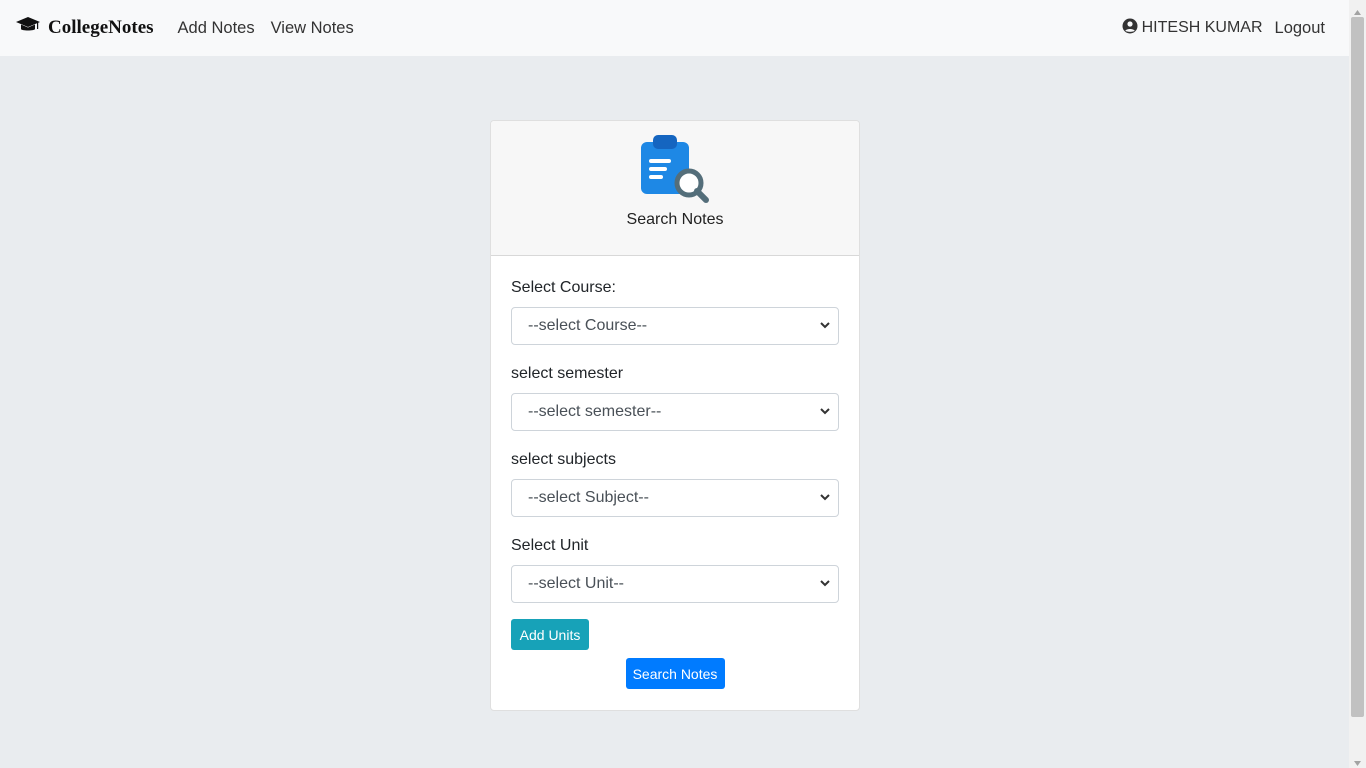  Describe the element at coordinates (1357, 9) in the screenshot. I see `scroll-up-icon` at that location.